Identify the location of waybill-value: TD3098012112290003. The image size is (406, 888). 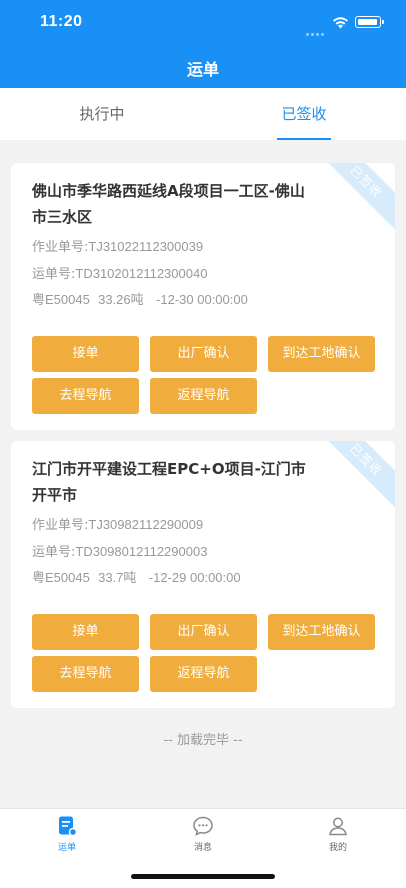
(141, 551).